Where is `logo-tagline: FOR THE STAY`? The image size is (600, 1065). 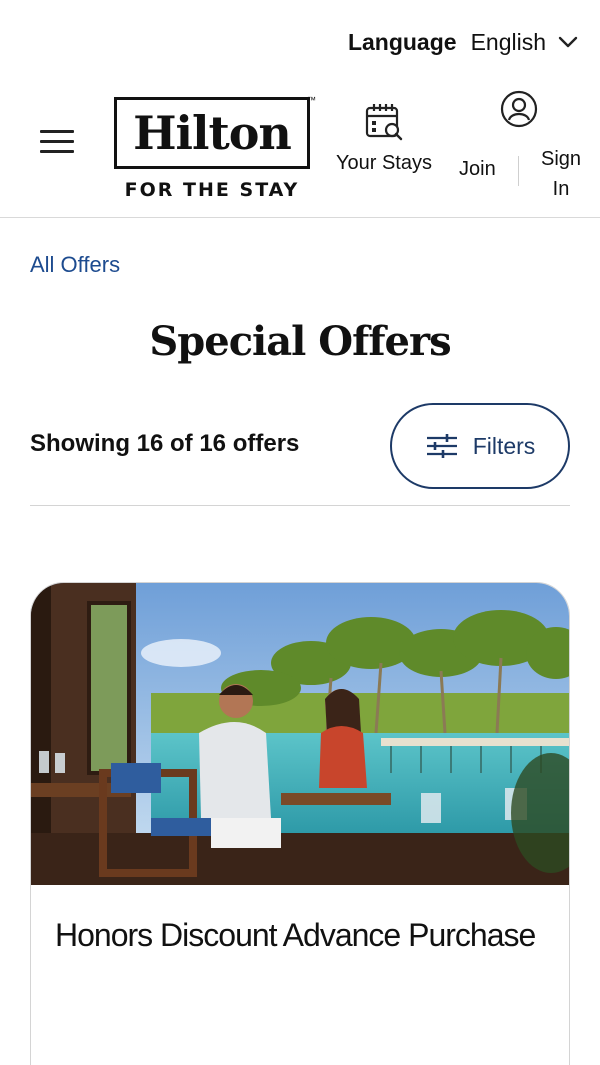
logo-tagline: FOR THE STAY is located at coordinates (212, 190).